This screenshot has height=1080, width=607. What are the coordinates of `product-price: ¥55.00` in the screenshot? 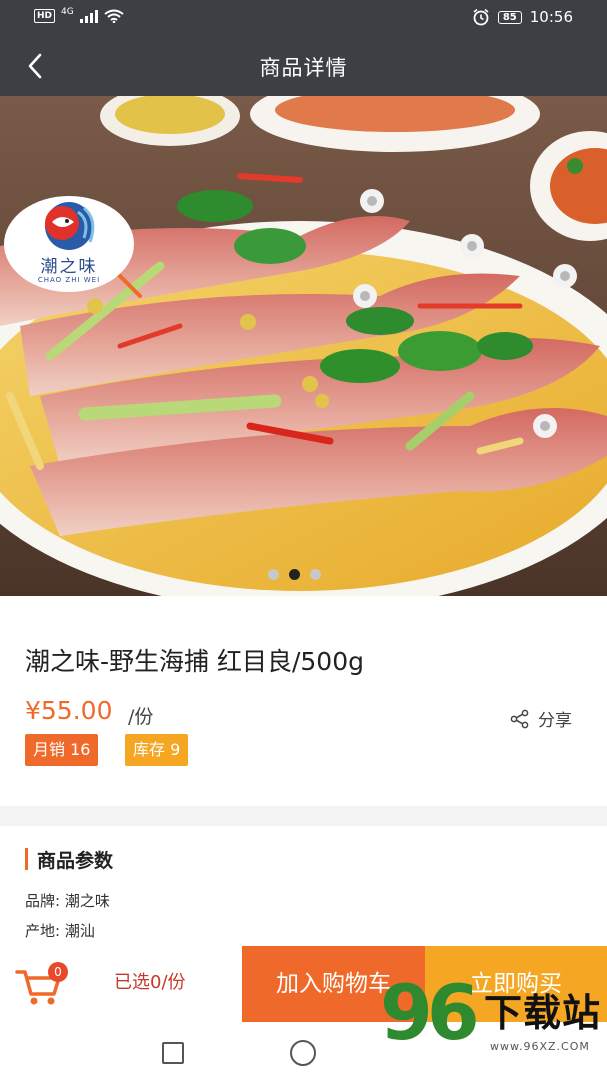 It's located at (69, 710).